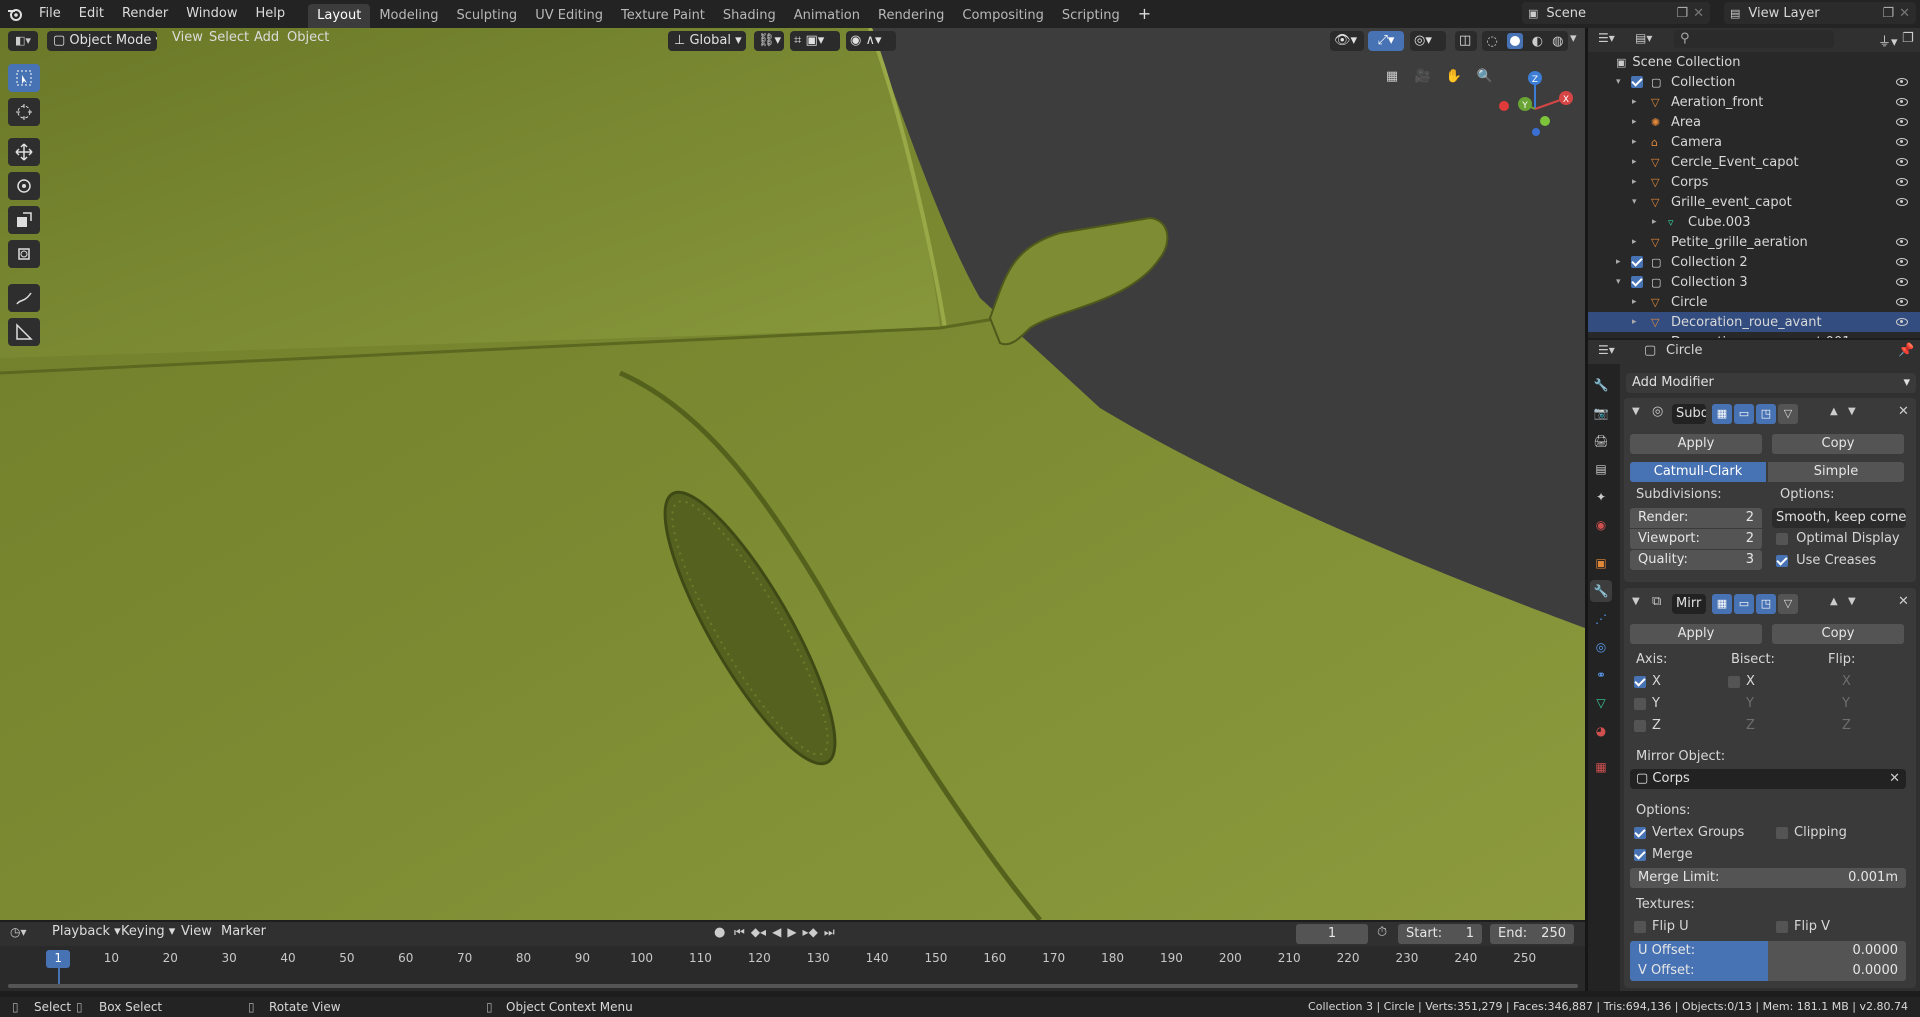  Describe the element at coordinates (1852, 411) in the screenshot. I see `move-down-icon: ▼` at that location.